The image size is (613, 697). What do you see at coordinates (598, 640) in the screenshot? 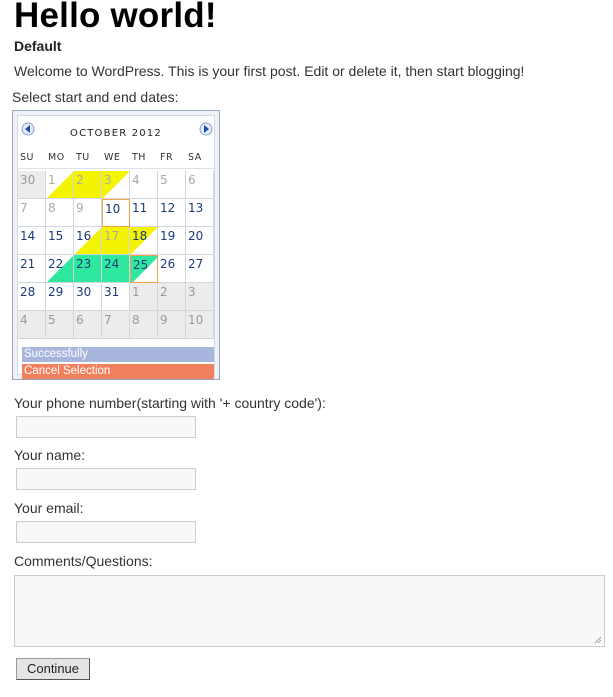
I see `resize-handle-icon` at bounding box center [598, 640].